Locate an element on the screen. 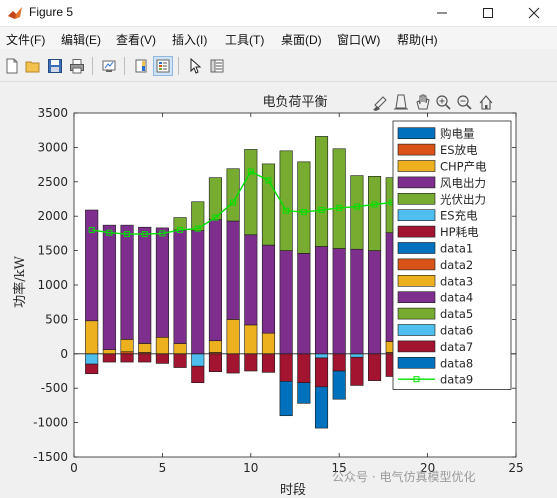  bar-pos-s3-t8 is located at coordinates (215, 280).